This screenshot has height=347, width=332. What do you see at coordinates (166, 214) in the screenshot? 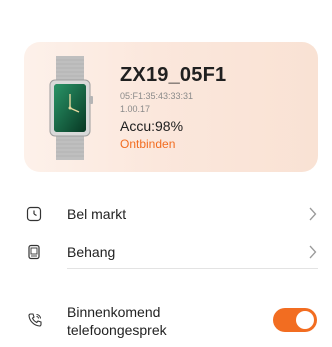
I see `menu-item-watch-faces: Bel markt` at bounding box center [166, 214].